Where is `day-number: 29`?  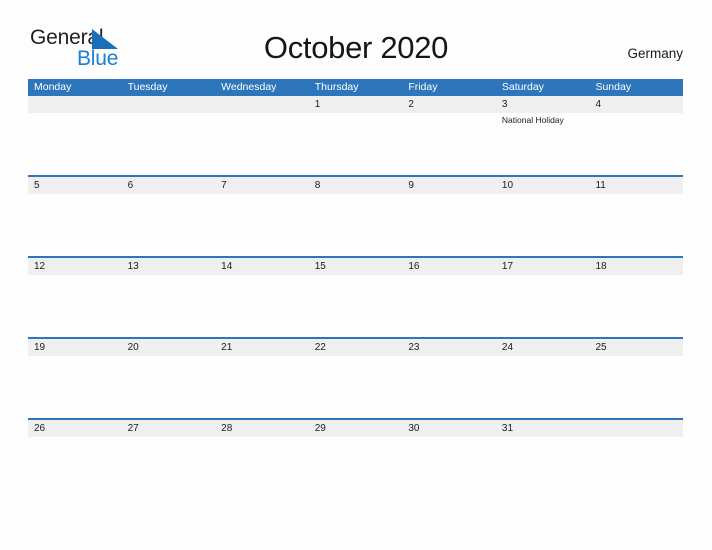
day-number: 29 is located at coordinates (356, 428).